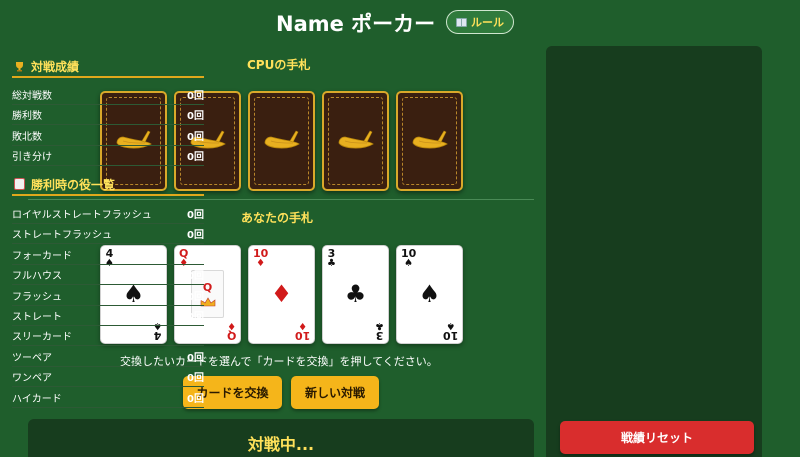 The height and width of the screenshot is (457, 800). I want to click on book-icon, so click(461, 22).